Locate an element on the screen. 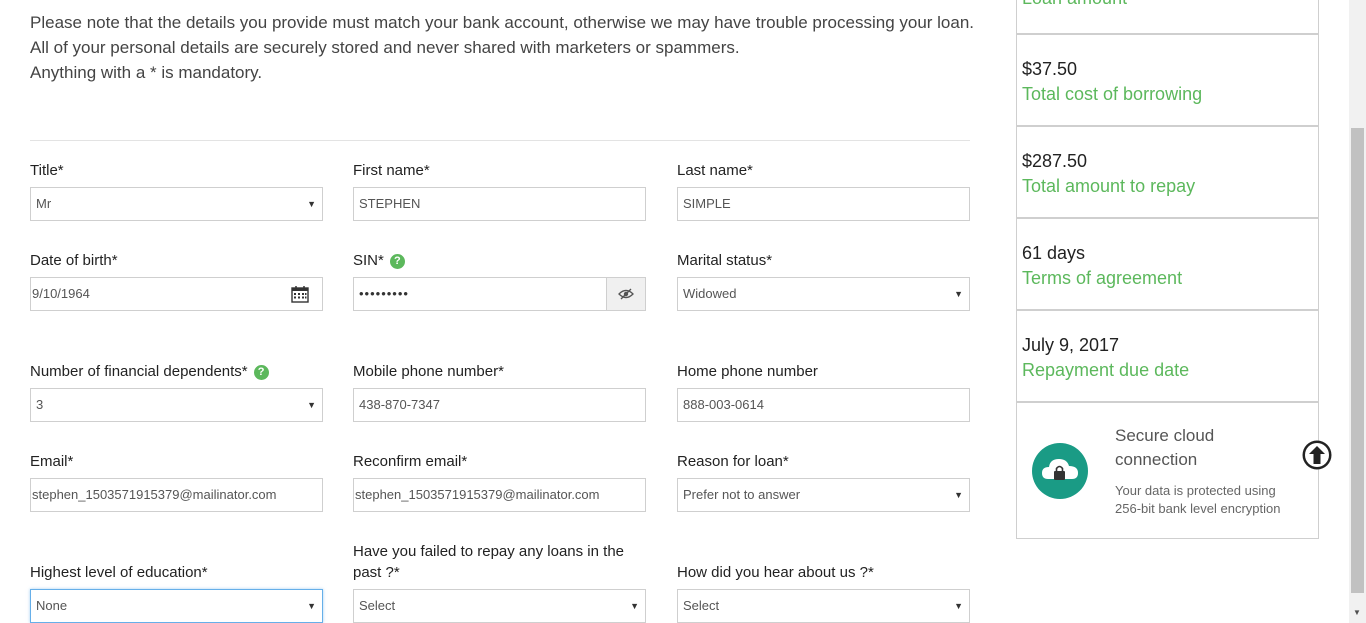 The width and height of the screenshot is (1366, 623). reason-select: Prefer not to answer ▼ is located at coordinates (823, 495).